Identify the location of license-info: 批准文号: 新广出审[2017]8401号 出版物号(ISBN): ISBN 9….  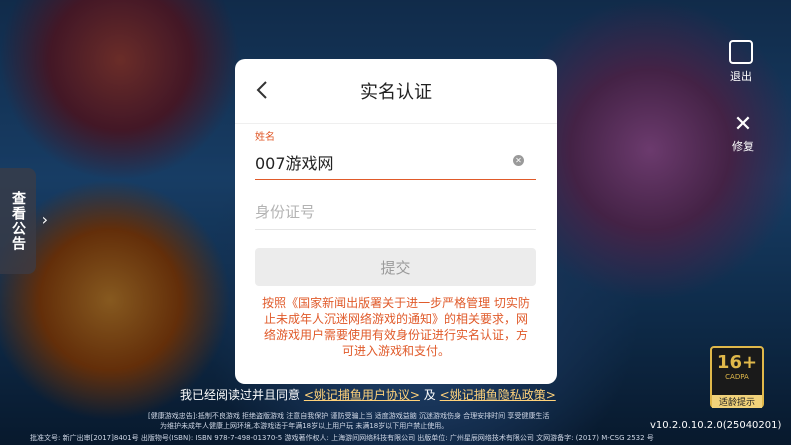
(342, 438).